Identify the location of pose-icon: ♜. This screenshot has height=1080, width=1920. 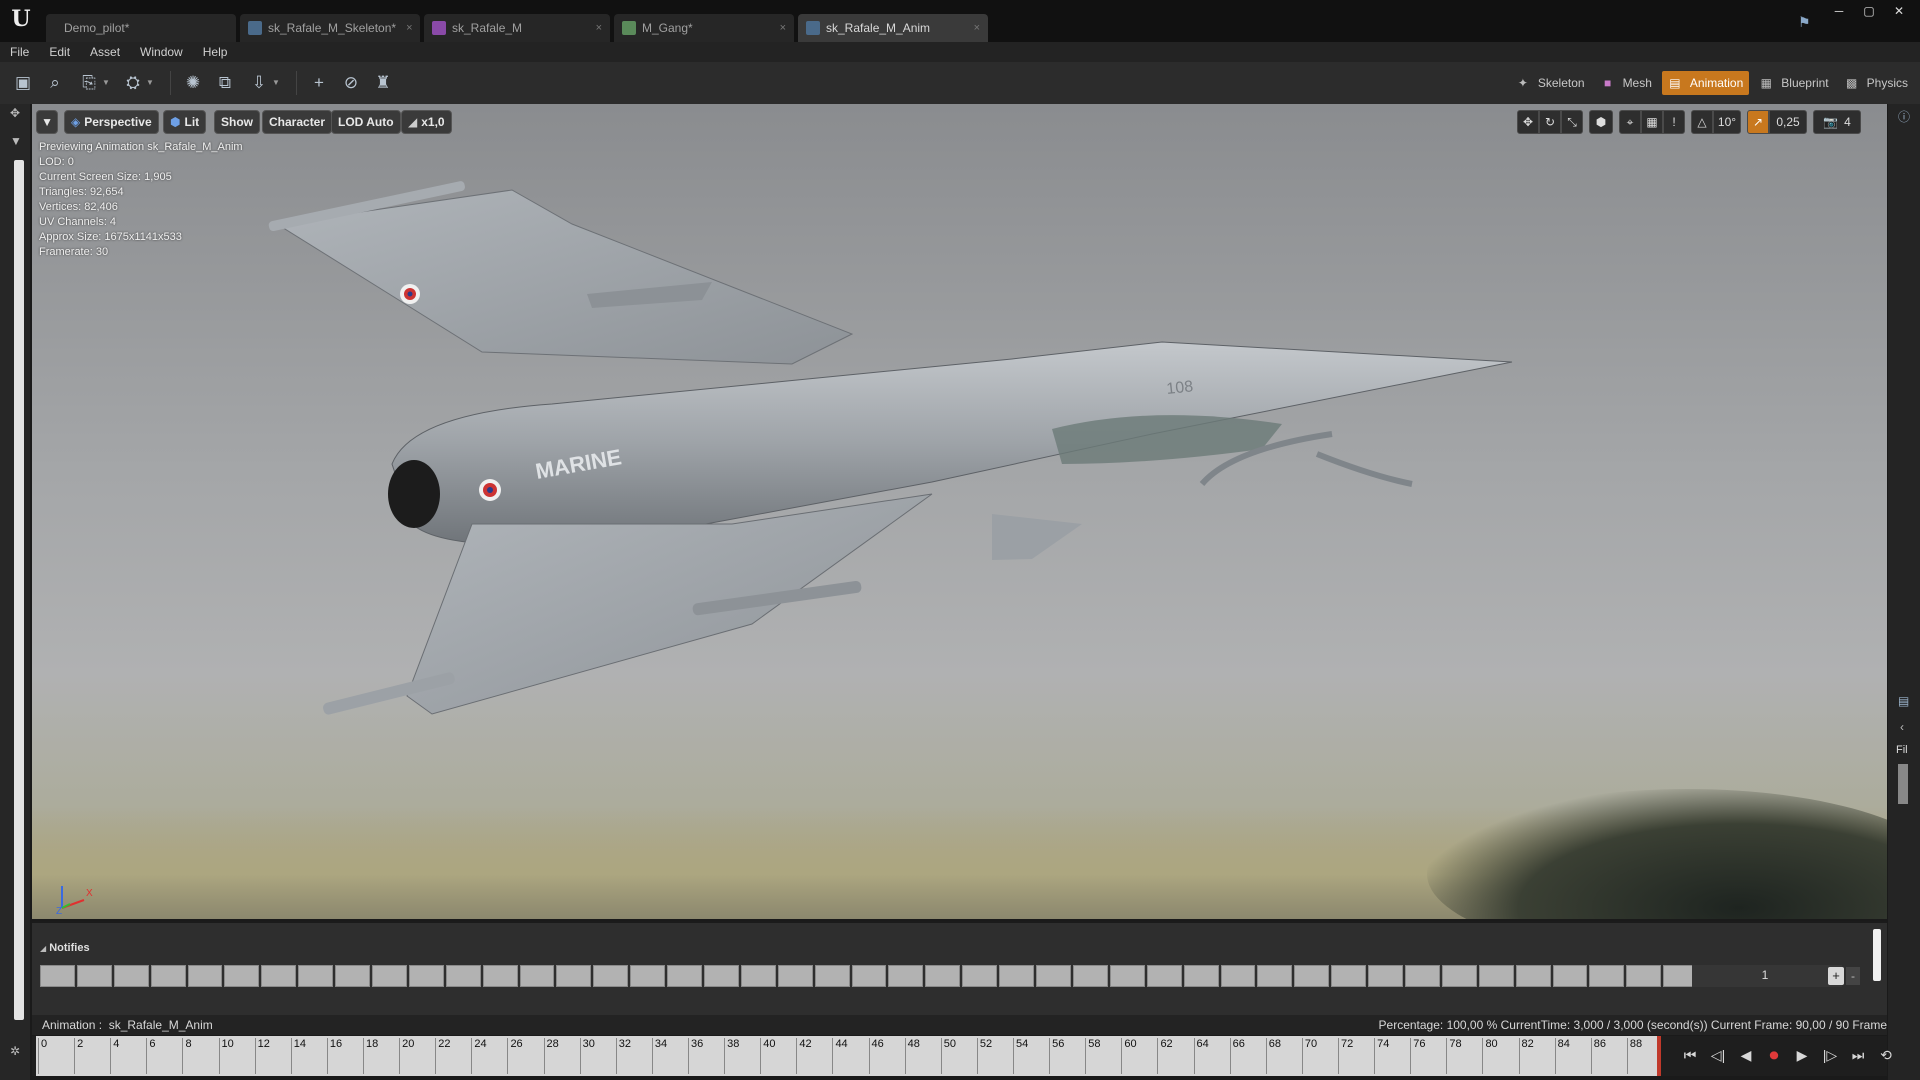
(383, 83).